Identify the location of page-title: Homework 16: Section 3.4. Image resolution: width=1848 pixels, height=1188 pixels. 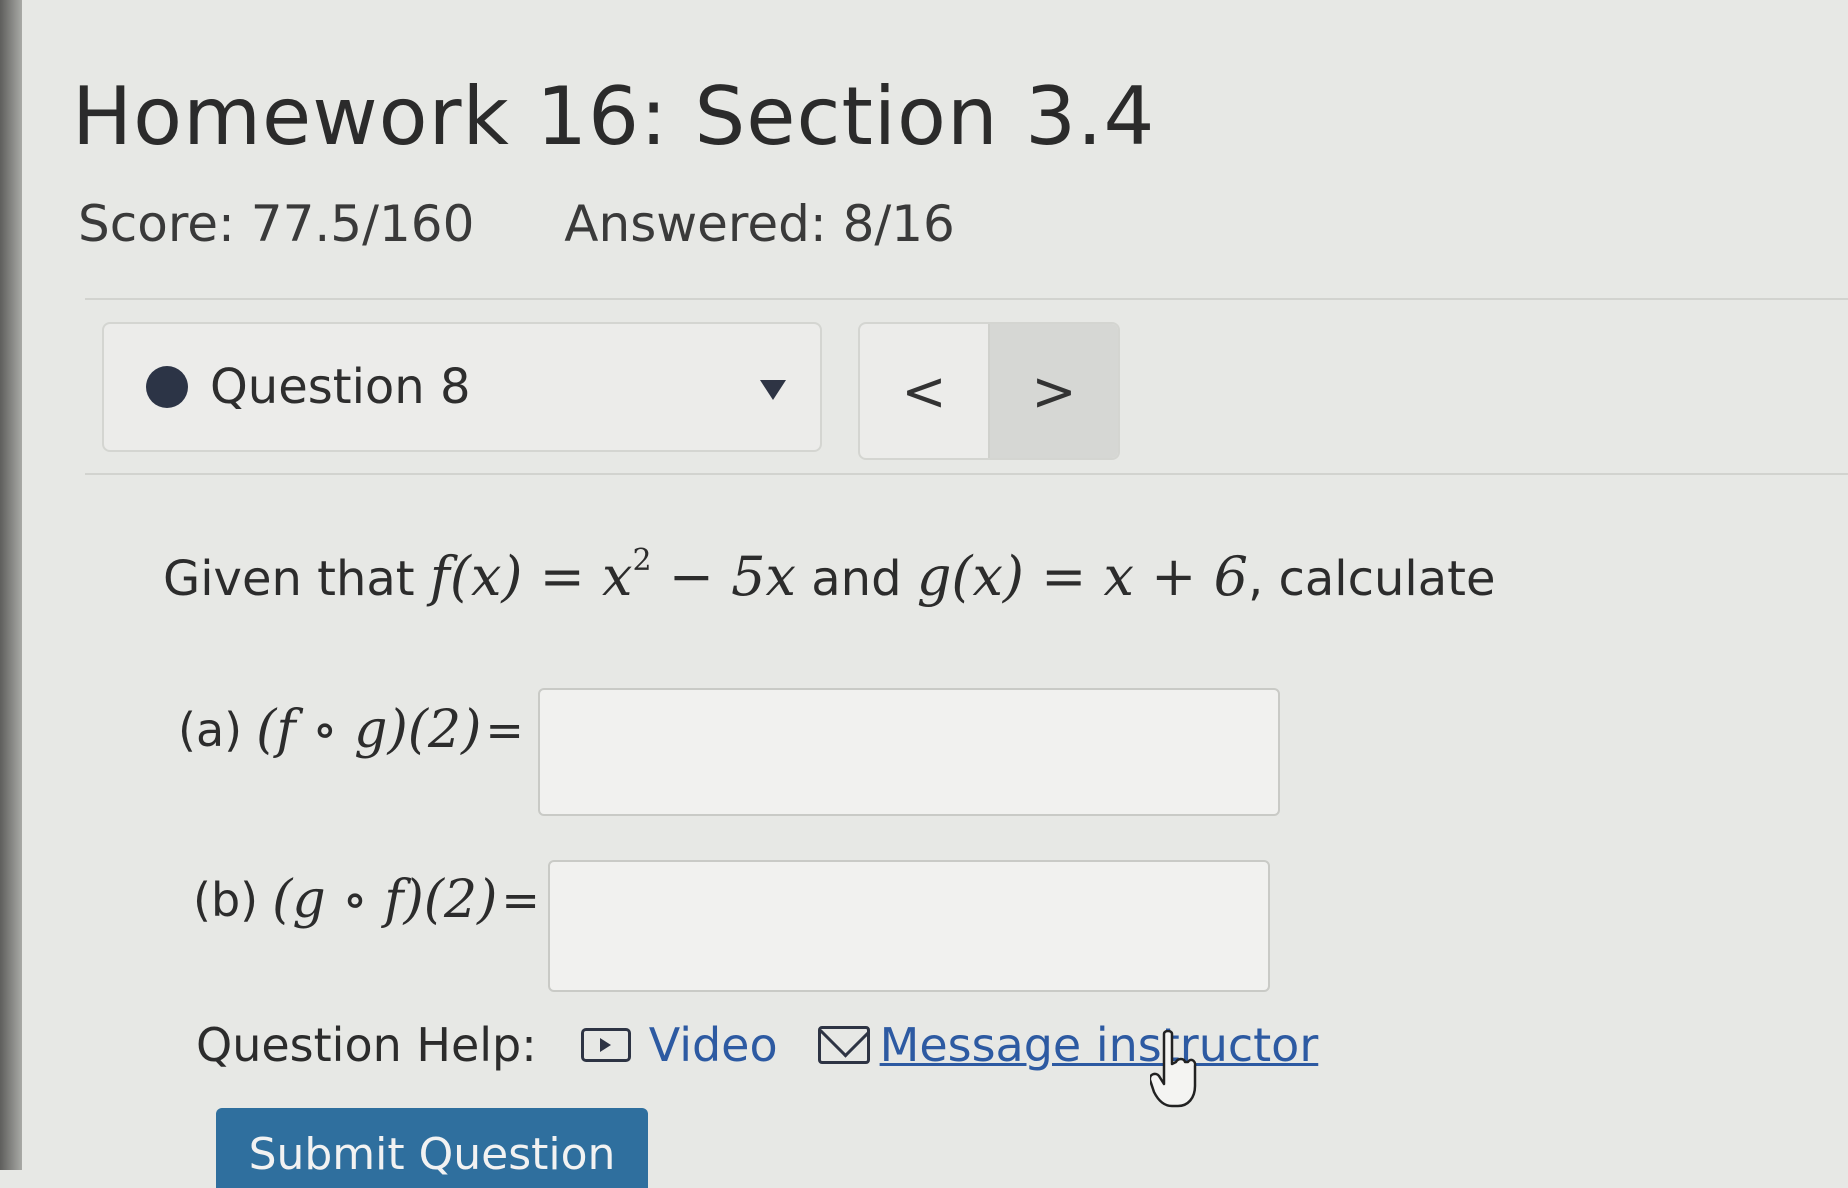
(614, 116).